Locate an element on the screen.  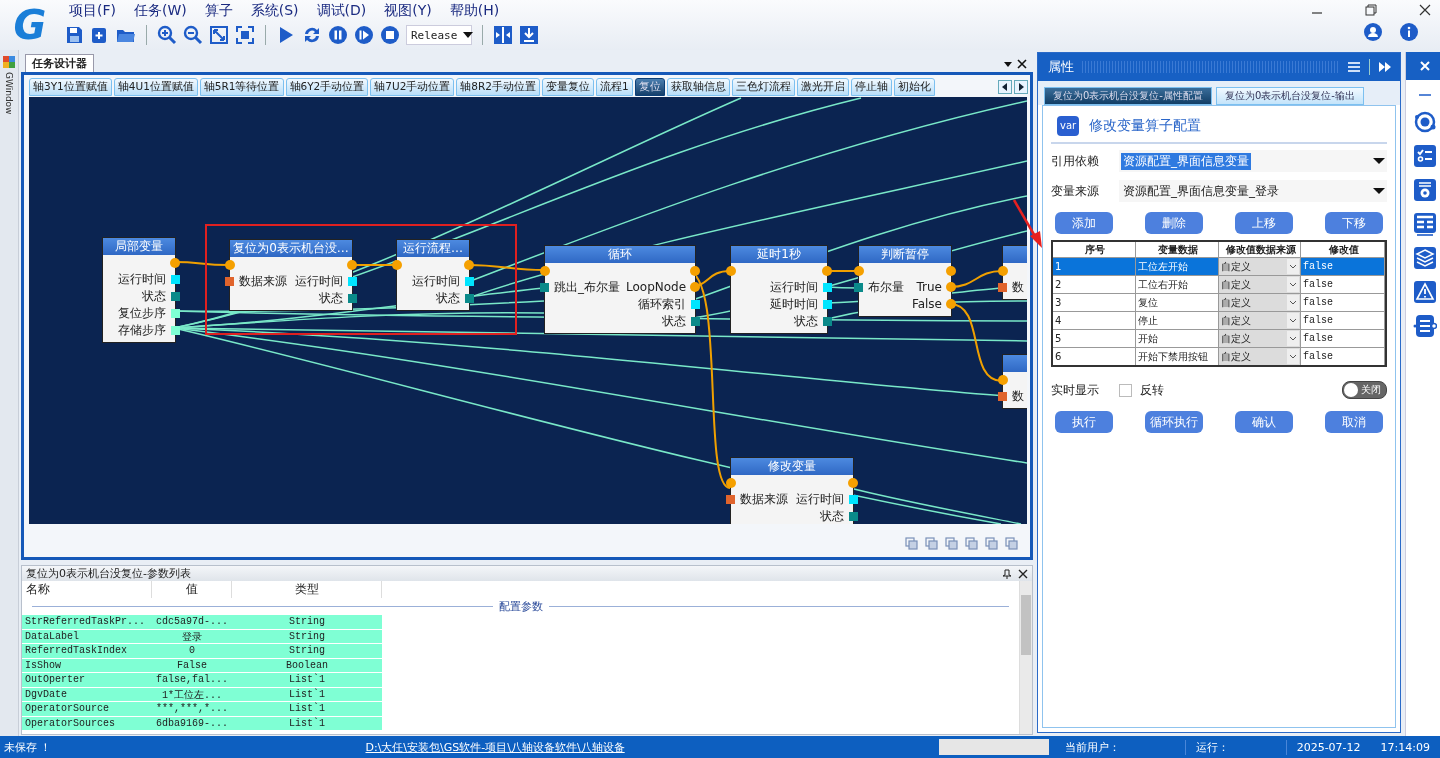
status-date: 2025-07-12 is located at coordinates (1328, 747).